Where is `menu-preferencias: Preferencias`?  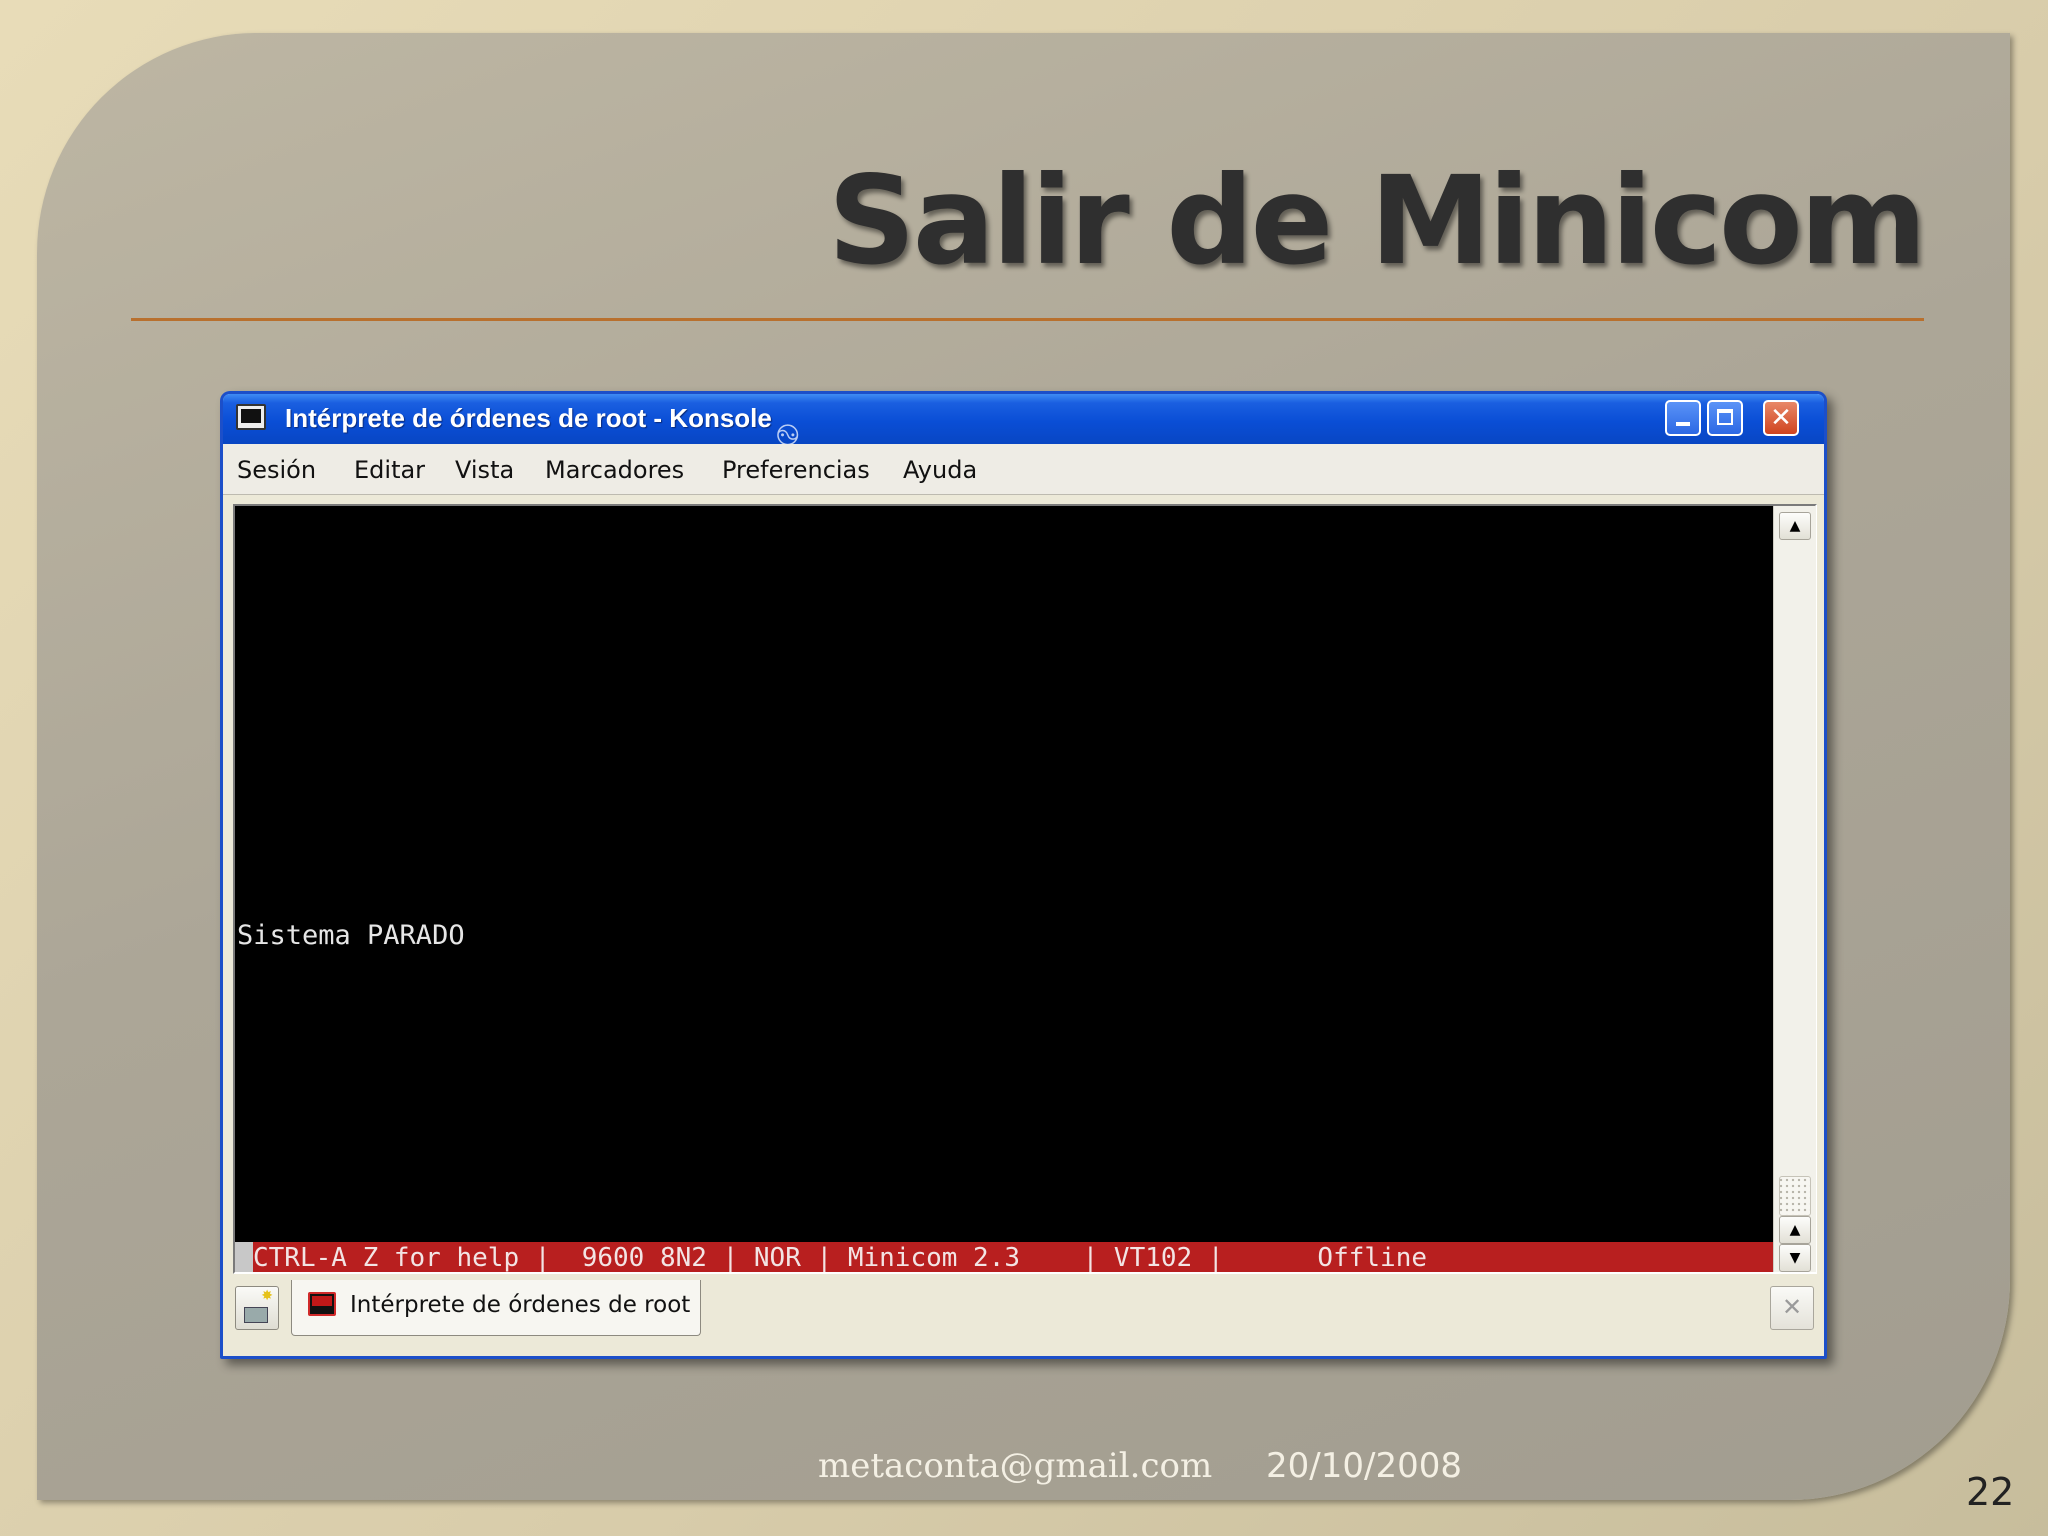
menu-preferencias: Preferencias is located at coordinates (796, 470).